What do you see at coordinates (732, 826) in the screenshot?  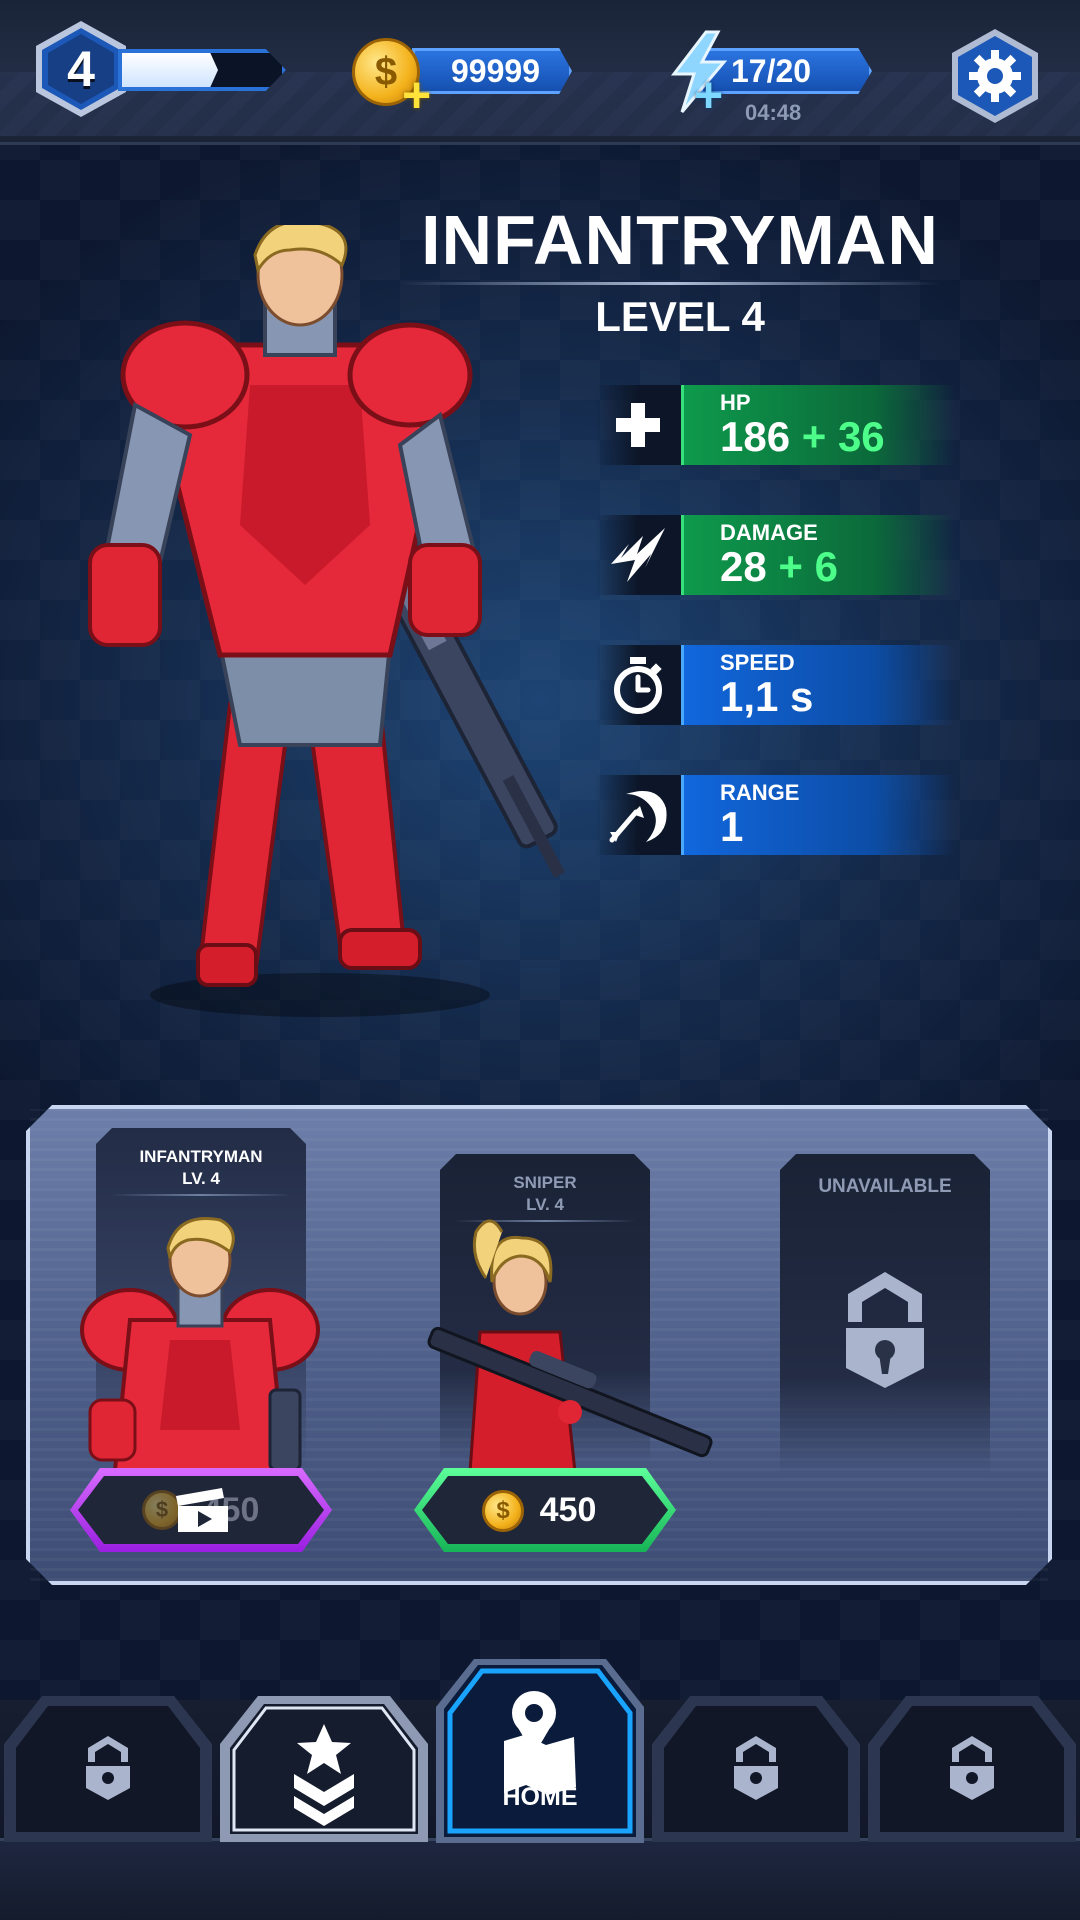 I see `stat-range-value: 1` at bounding box center [732, 826].